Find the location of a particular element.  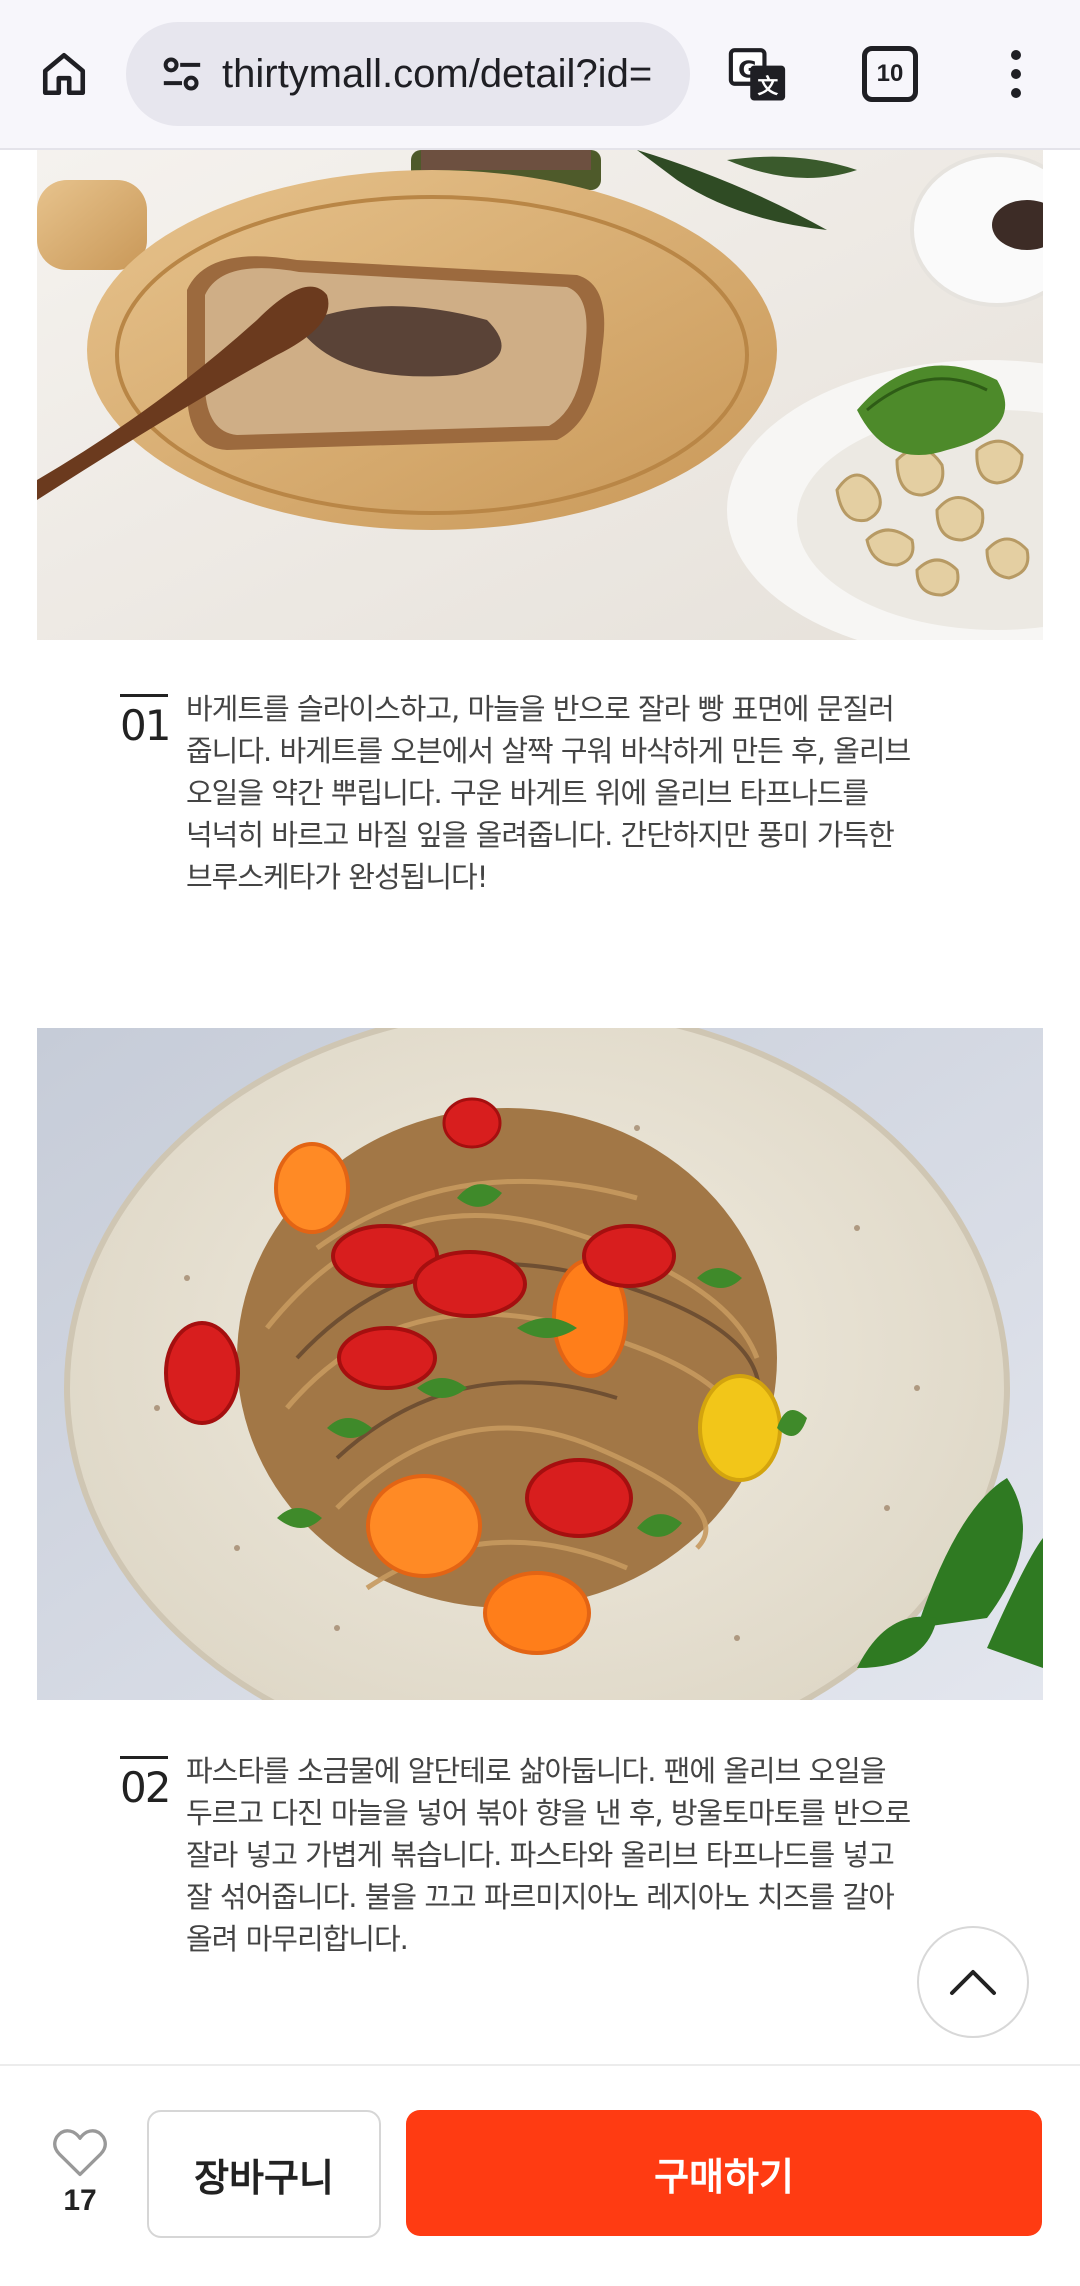

heart-icon is located at coordinates (80, 2153).